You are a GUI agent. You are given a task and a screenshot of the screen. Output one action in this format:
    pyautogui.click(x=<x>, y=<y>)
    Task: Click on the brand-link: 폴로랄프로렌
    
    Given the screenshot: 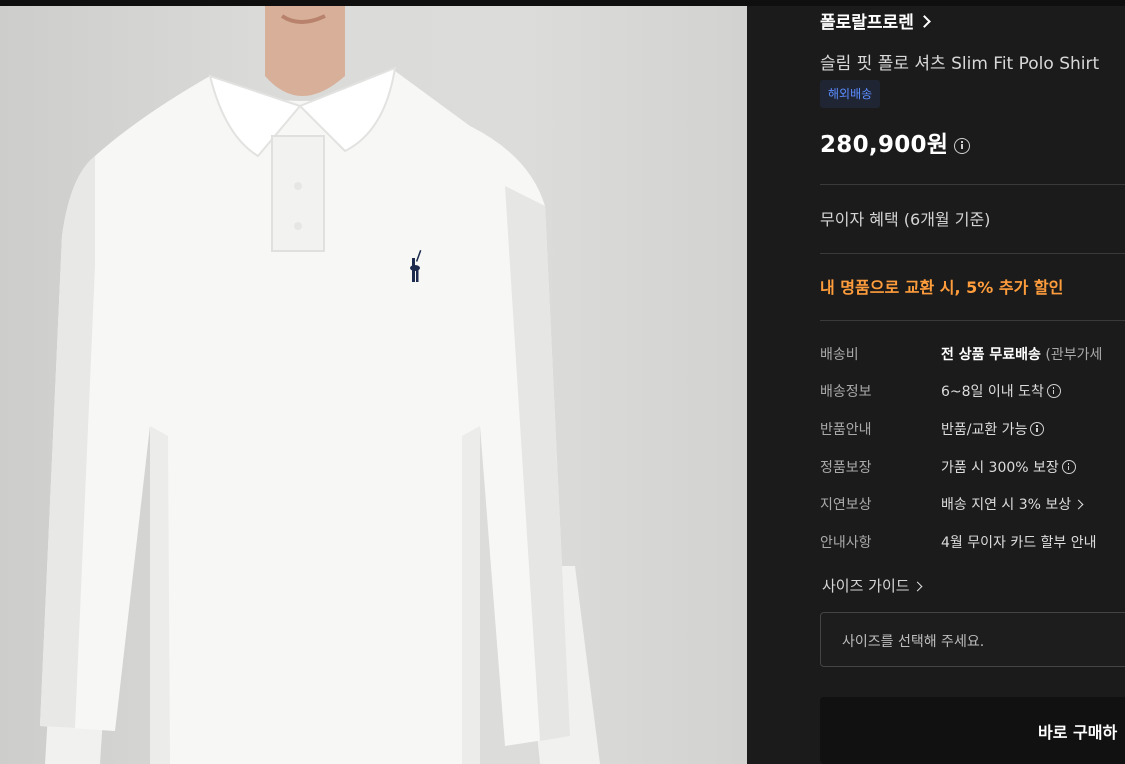 What is the action you would take?
    pyautogui.click(x=875, y=20)
    